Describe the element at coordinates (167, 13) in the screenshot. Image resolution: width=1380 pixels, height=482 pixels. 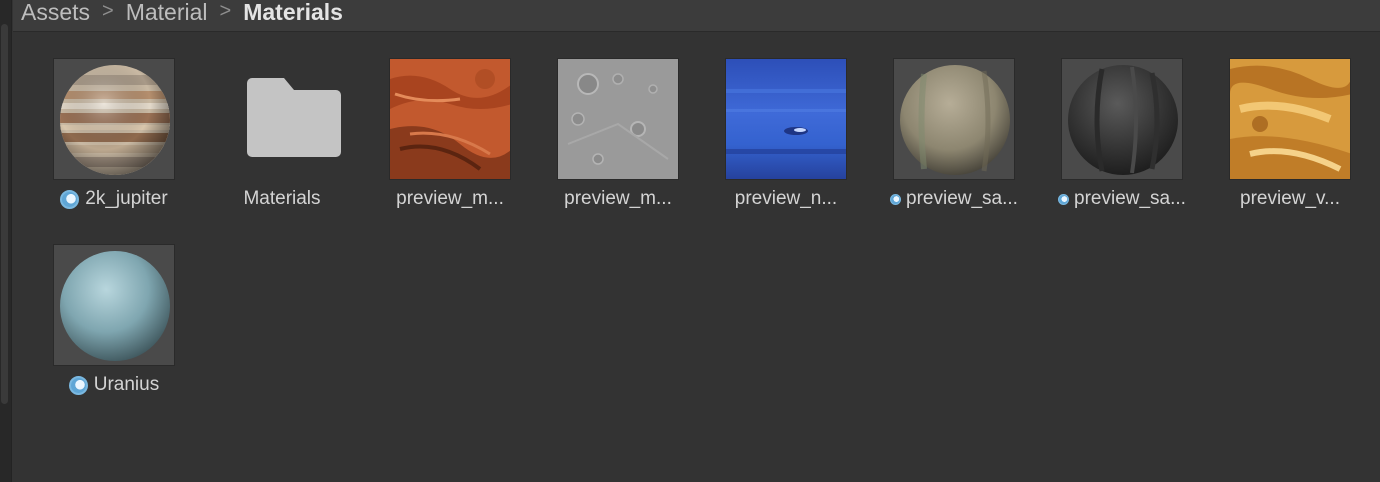
I see `breadcrumb-material: Material` at that location.